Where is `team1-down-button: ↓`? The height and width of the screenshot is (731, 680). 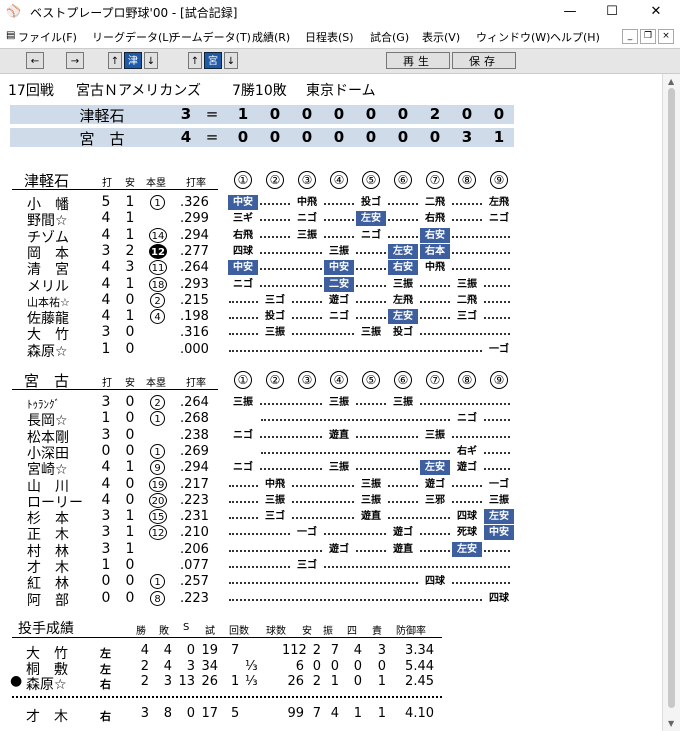 team1-down-button: ↓ is located at coordinates (151, 60).